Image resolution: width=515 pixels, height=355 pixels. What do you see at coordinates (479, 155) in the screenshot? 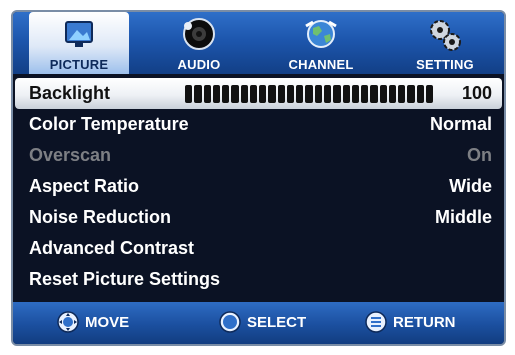
I see `menu-item-value: On` at bounding box center [479, 155].